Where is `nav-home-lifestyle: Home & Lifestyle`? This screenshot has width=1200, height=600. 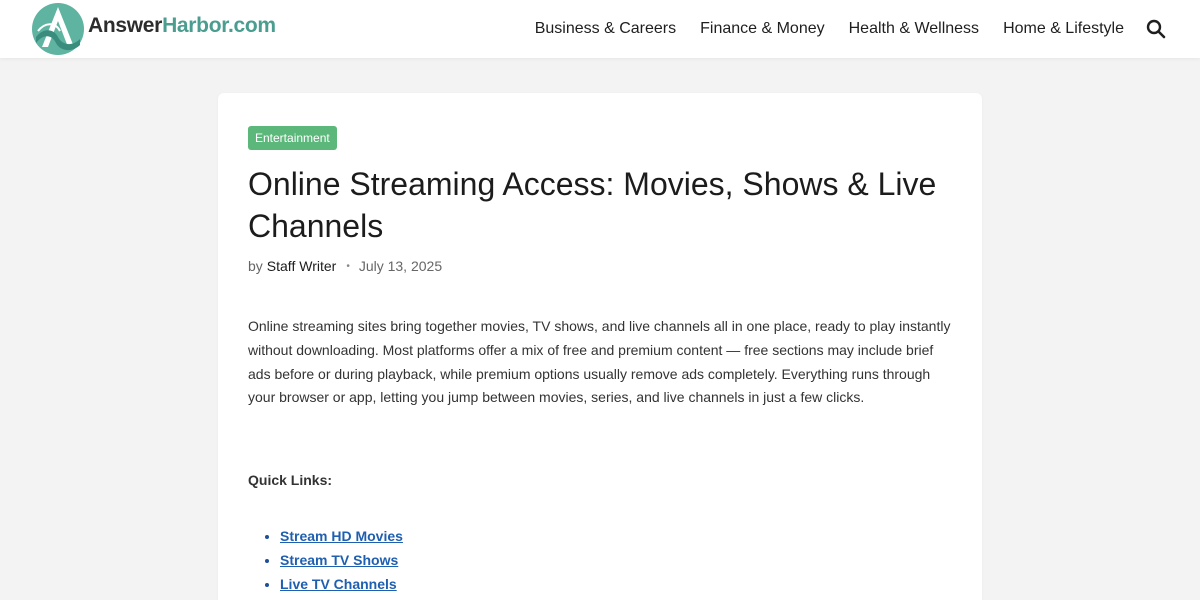 nav-home-lifestyle: Home & Lifestyle is located at coordinates (1063, 29).